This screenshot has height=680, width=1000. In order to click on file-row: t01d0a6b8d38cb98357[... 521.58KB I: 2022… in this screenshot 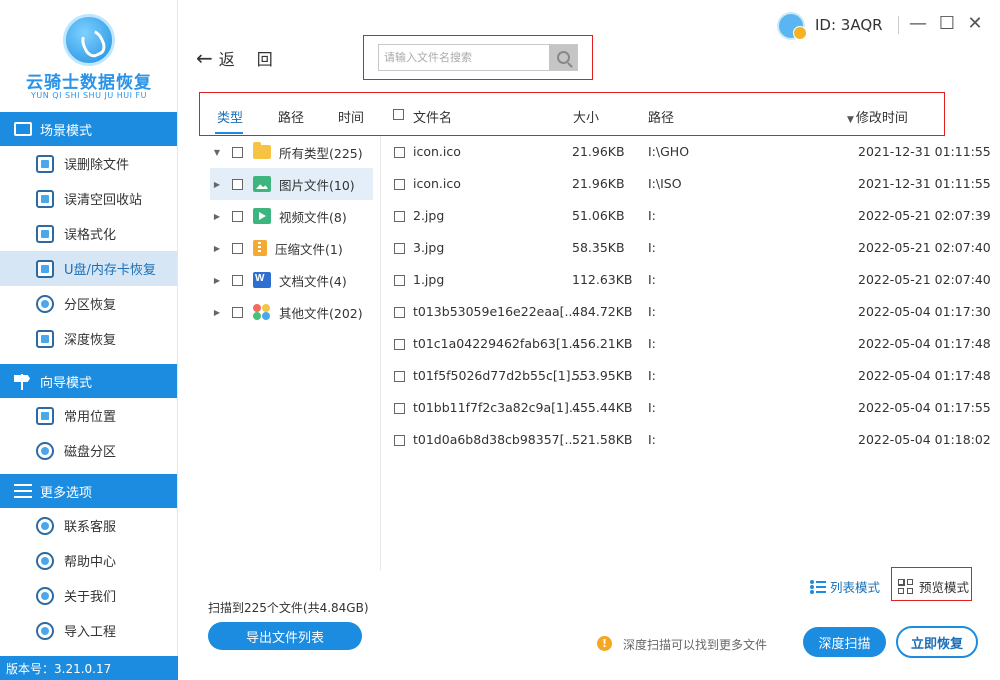, I will do `click(690, 440)`.